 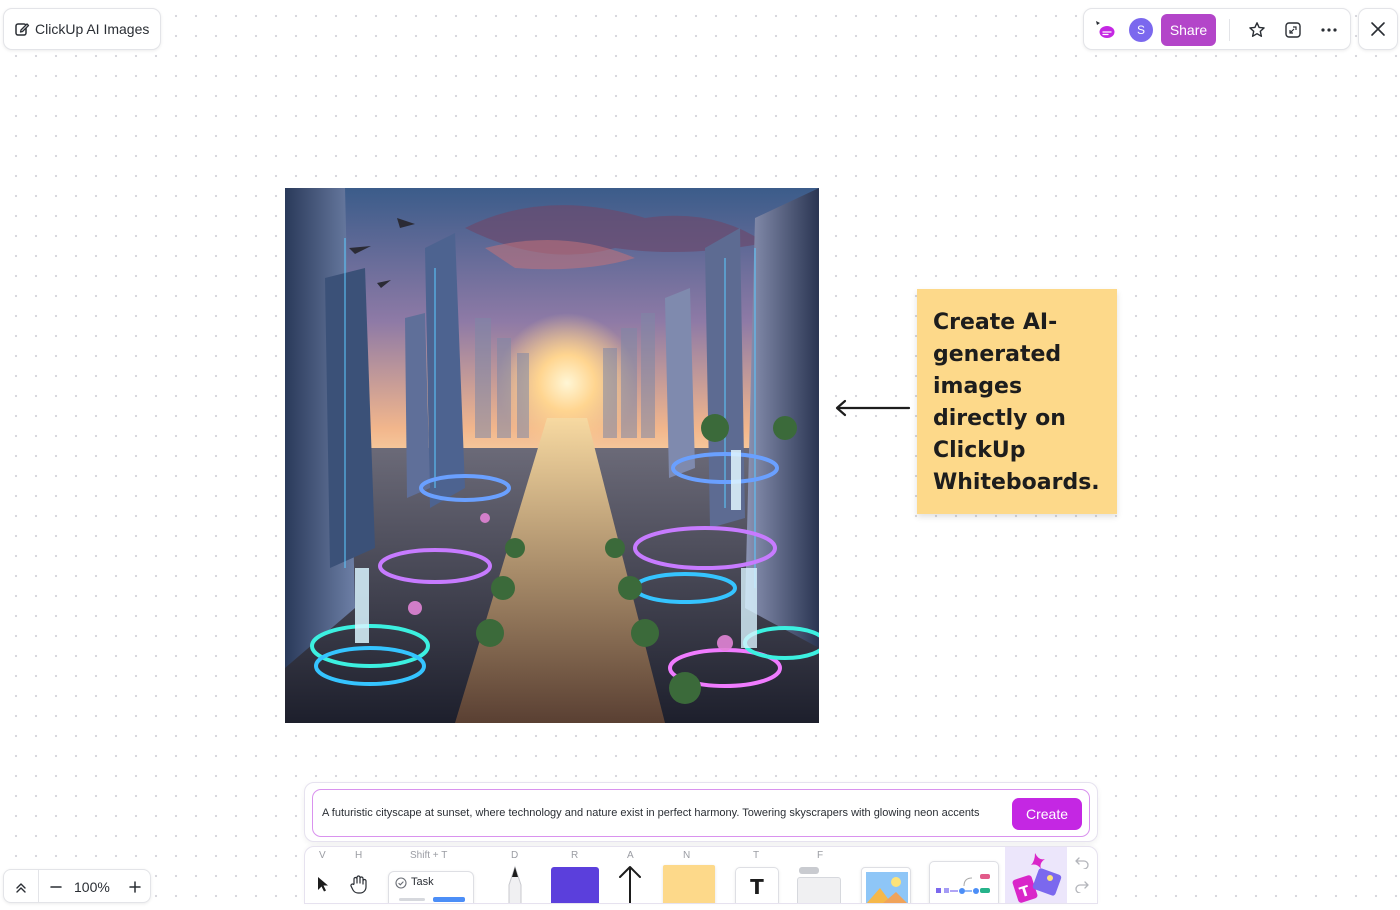 What do you see at coordinates (359, 855) in the screenshot?
I see `shortcut-hand: H` at bounding box center [359, 855].